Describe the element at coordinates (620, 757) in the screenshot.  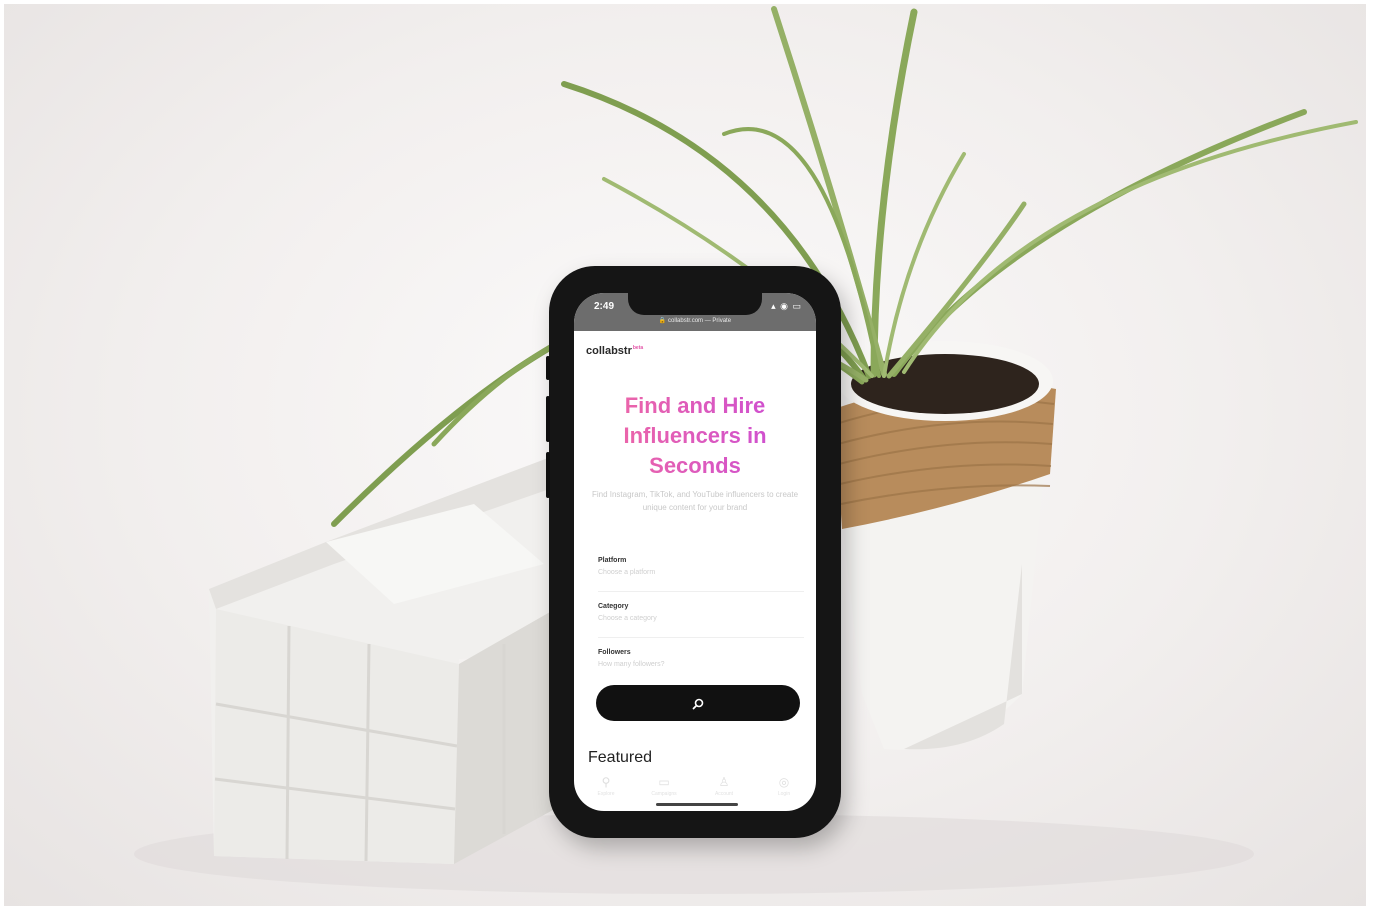
I see `featured-heading: Featured` at that location.